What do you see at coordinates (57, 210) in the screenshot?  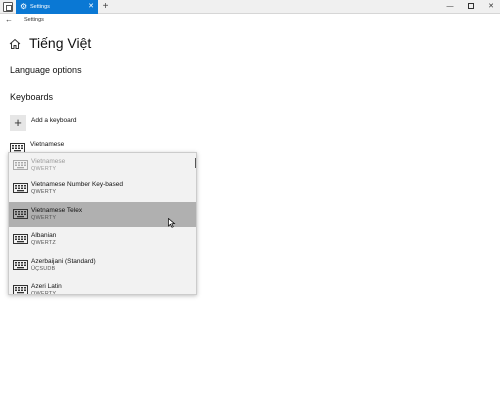 I see `keyboard-option-name: Vietnamese Telex` at bounding box center [57, 210].